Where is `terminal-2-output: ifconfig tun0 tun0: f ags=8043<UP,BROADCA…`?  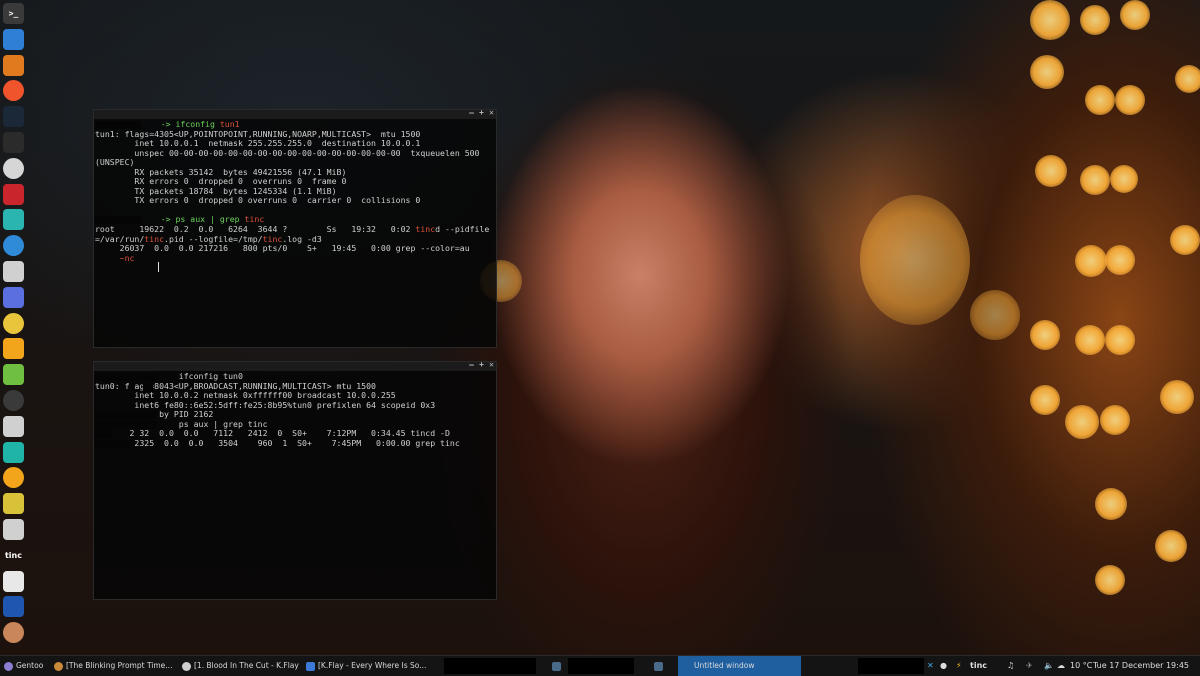
terminal-2-output: ifconfig tun0 tun0: f ags=8043<UP,BROADCA… is located at coordinates (295, 409).